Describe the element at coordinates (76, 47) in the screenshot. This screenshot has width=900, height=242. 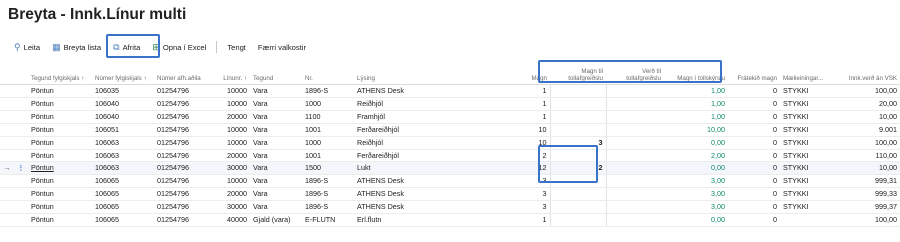
I see `edit-list-button: ▦ Breyta lista` at that location.